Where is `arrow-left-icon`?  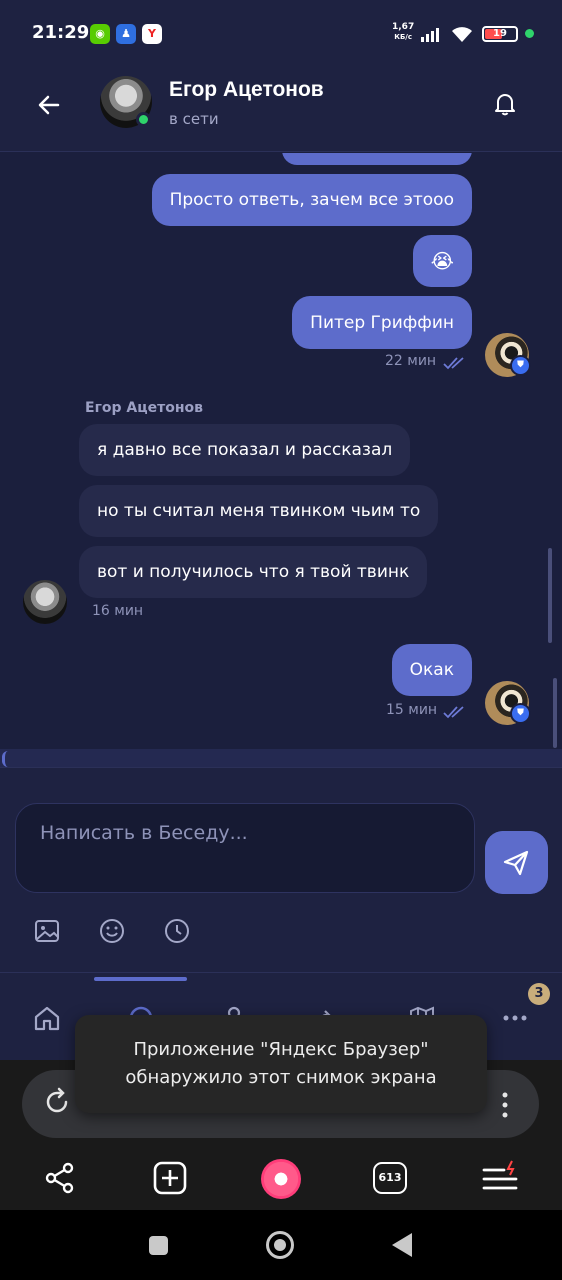 arrow-left-icon is located at coordinates (49, 105).